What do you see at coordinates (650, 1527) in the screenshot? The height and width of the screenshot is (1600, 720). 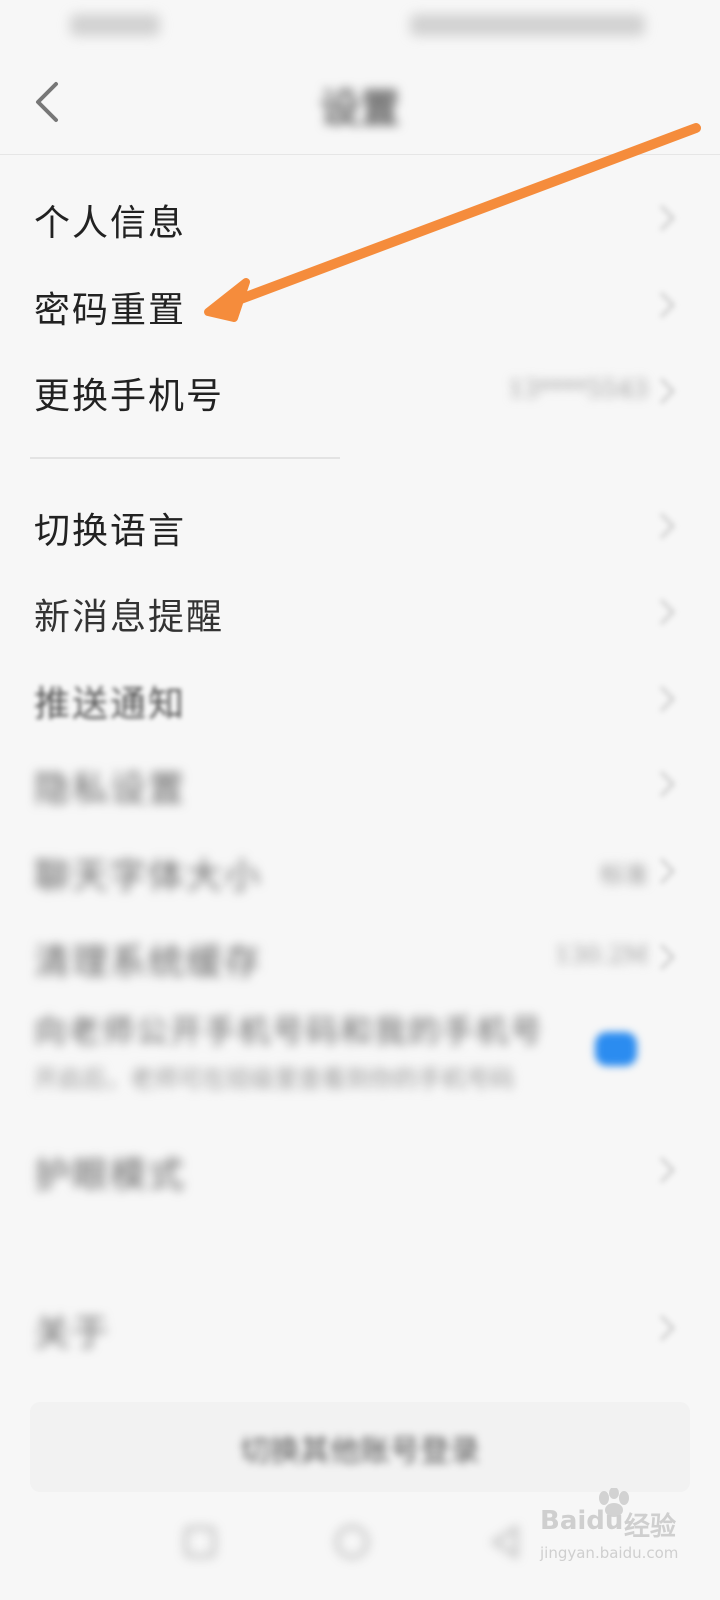 I see `watermark-product: 经验` at bounding box center [650, 1527].